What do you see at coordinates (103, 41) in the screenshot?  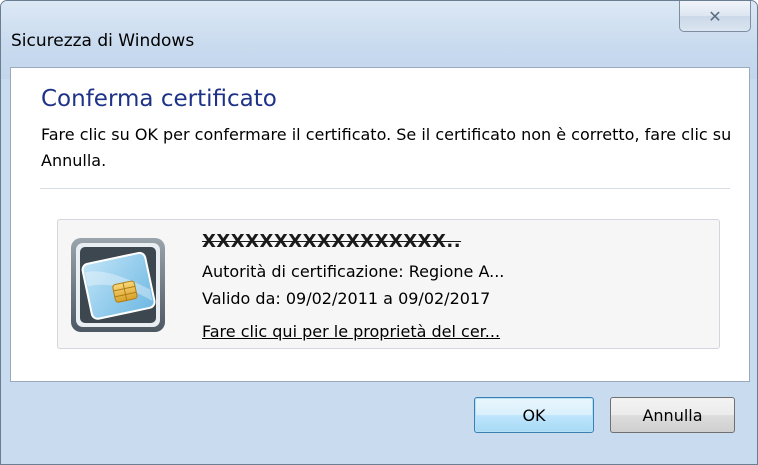 I see `window-title: Sicurezza di Windows` at bounding box center [103, 41].